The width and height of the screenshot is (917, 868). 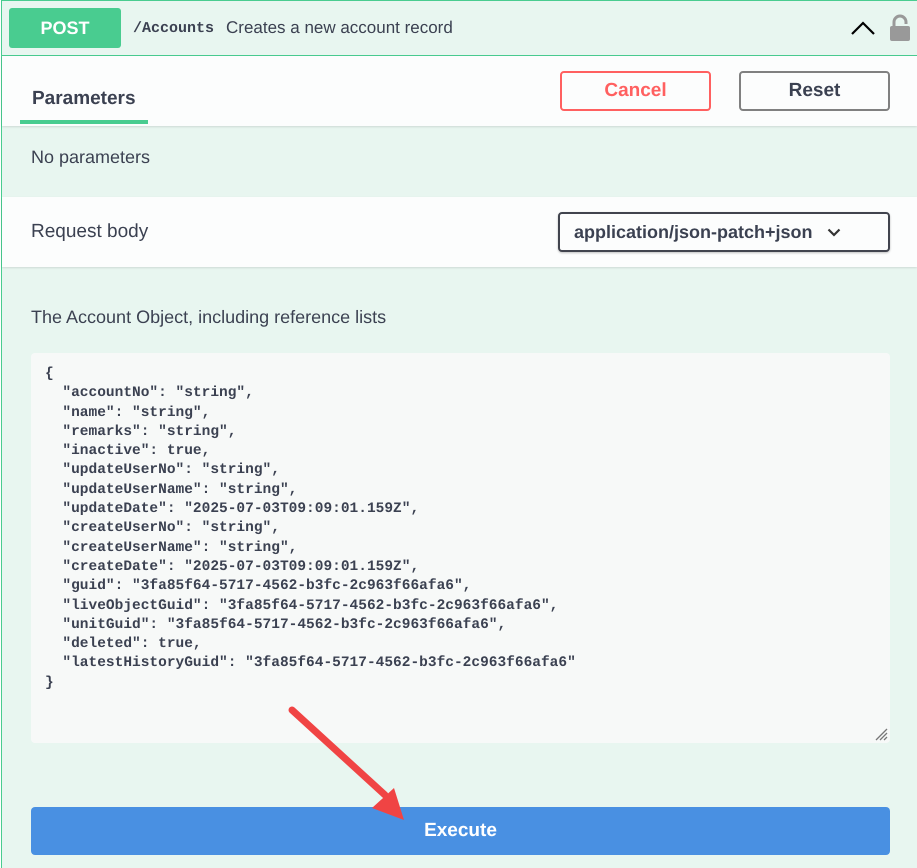 I want to click on request-body-label: Request body, so click(x=90, y=232).